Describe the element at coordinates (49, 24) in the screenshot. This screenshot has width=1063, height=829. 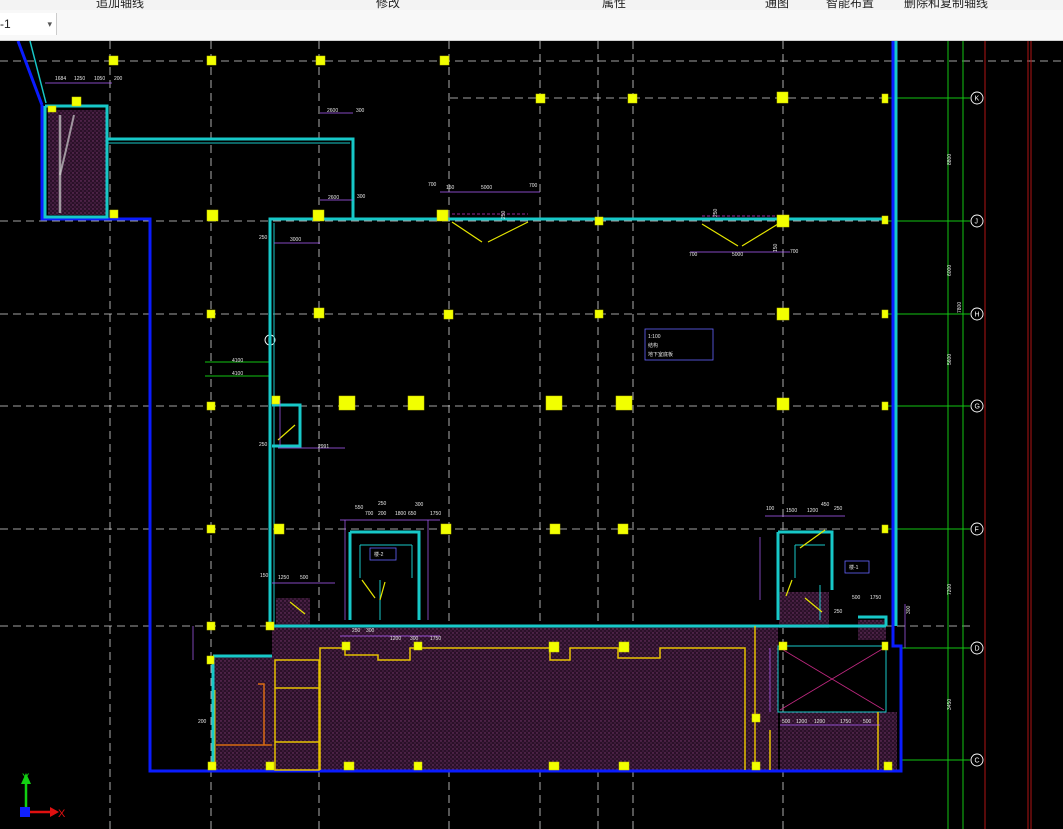
I see `chevron-down-icon: ▾` at that location.